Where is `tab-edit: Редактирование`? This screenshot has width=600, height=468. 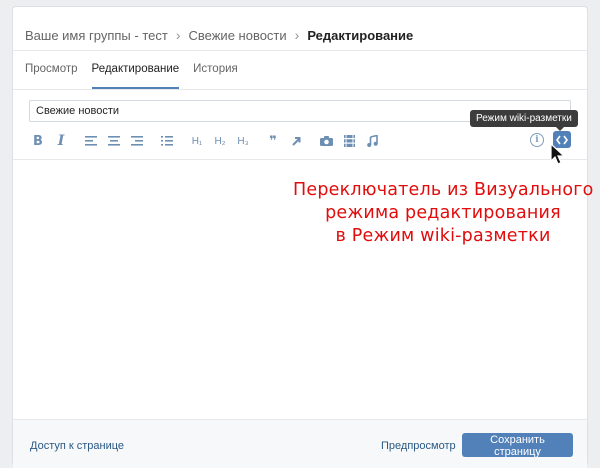
tab-edit: Редактирование is located at coordinates (135, 74).